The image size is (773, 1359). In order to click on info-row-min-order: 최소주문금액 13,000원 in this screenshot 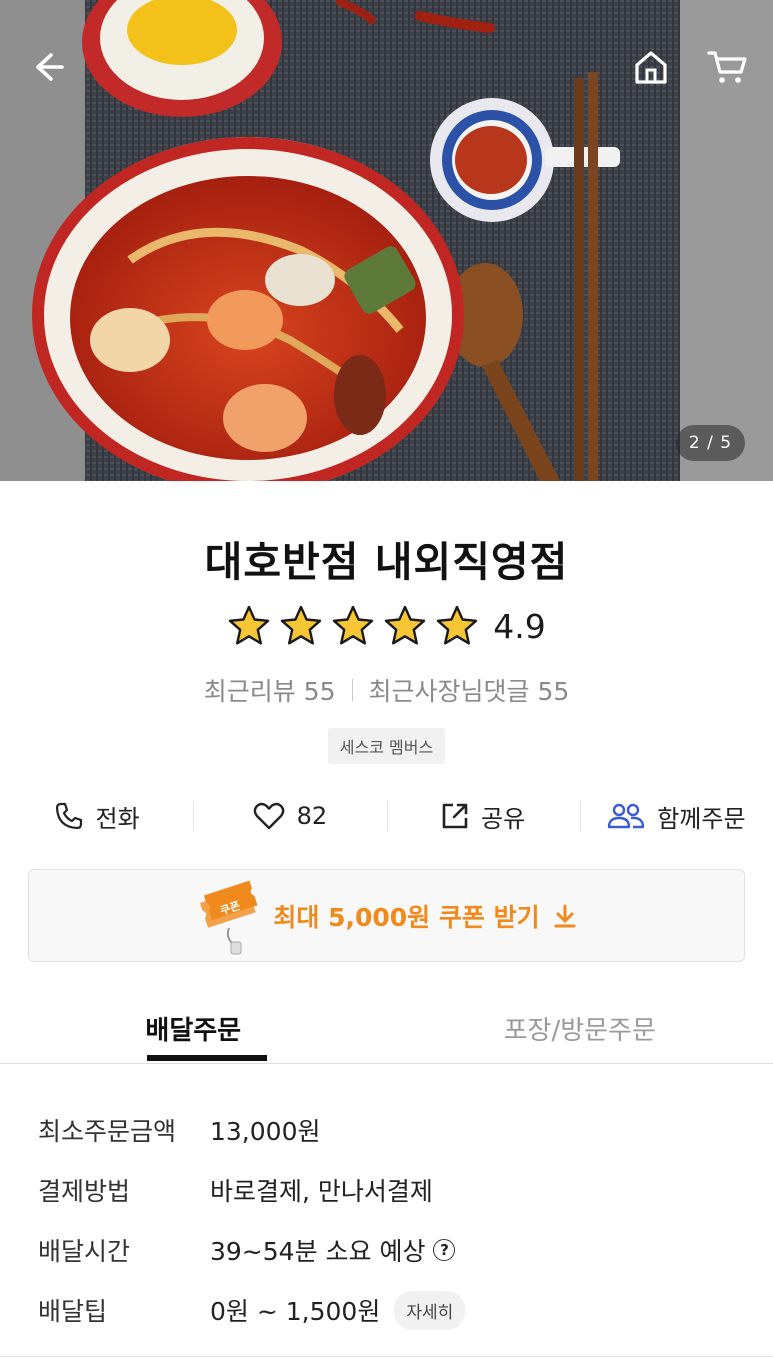, I will do `click(388, 1130)`.